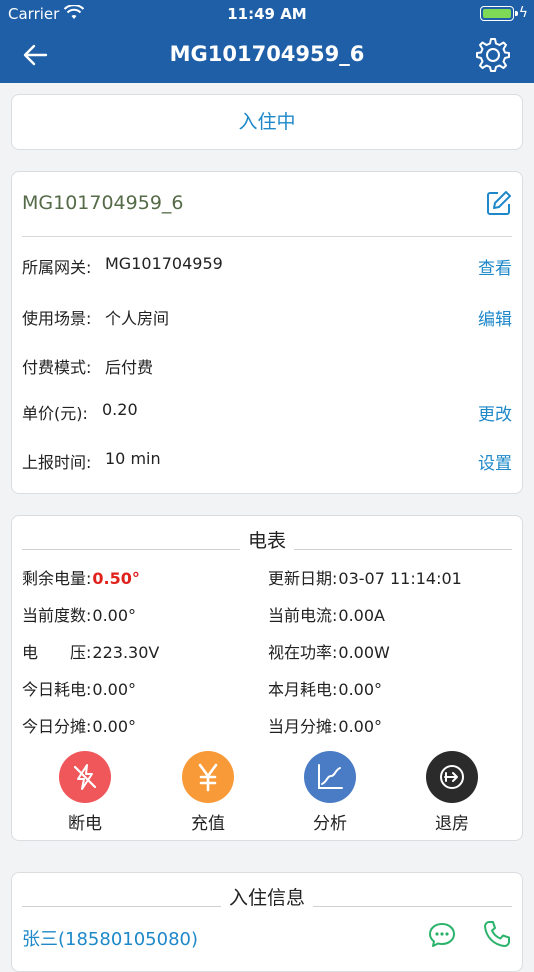 This screenshot has width=534, height=972. What do you see at coordinates (495, 317) in the screenshot?
I see `edit-scene-button: 编辑` at bounding box center [495, 317].